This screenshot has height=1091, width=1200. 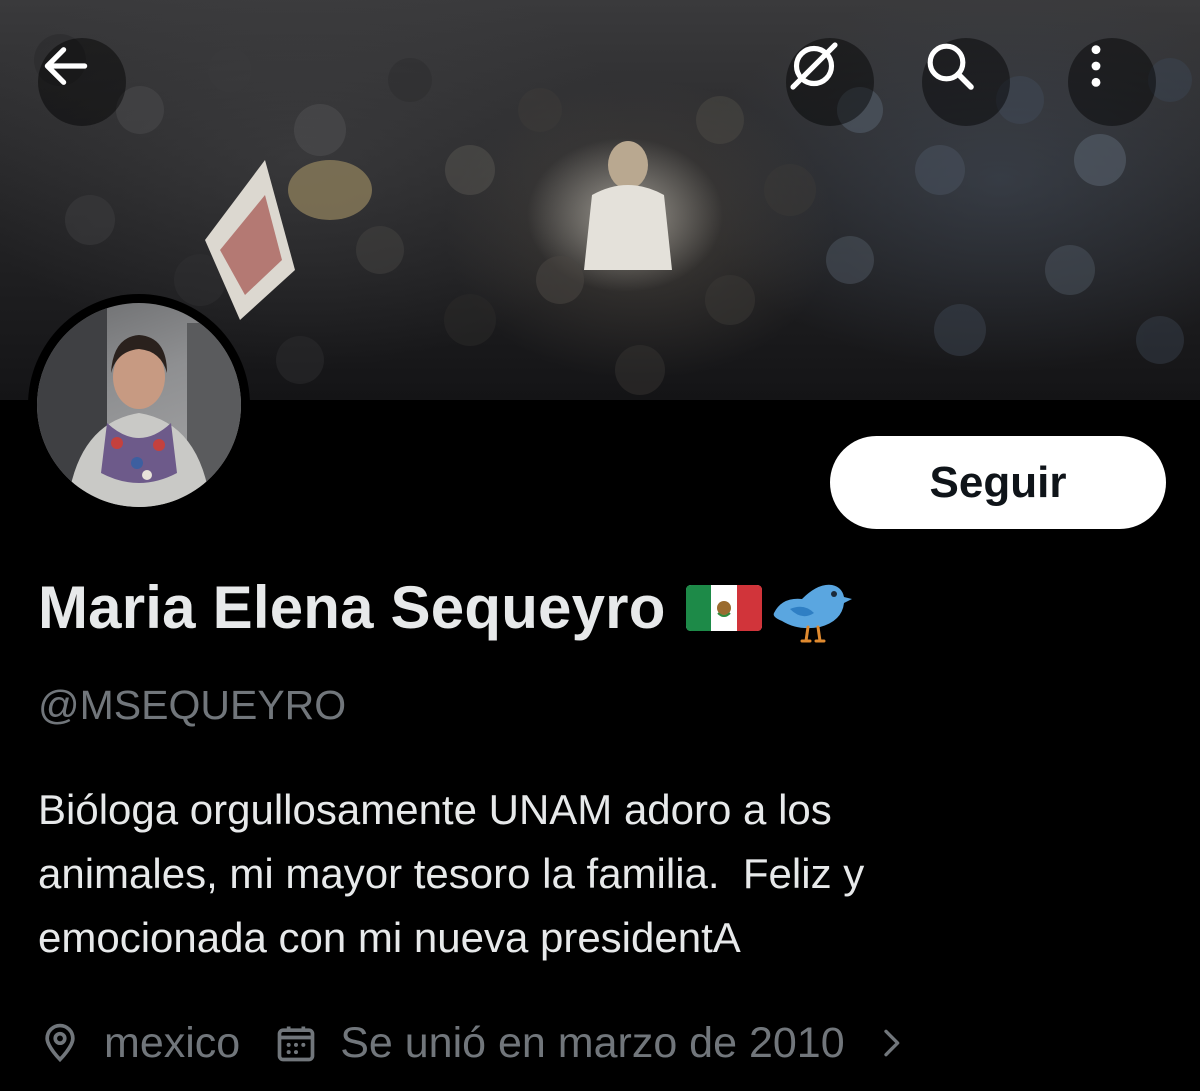 I want to click on location-pin-icon, so click(x=60, y=1043).